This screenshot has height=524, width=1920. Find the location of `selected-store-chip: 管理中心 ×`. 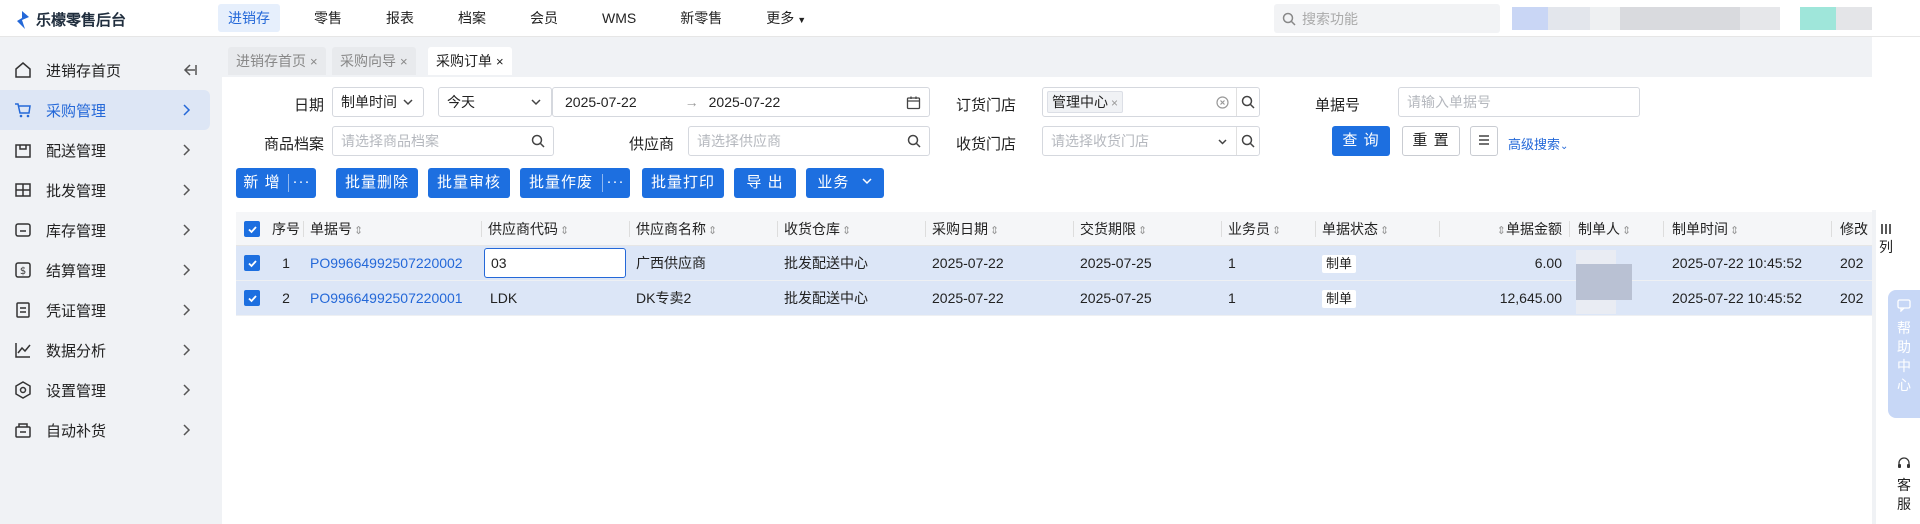

selected-store-chip: 管理中心 × is located at coordinates (1085, 102).